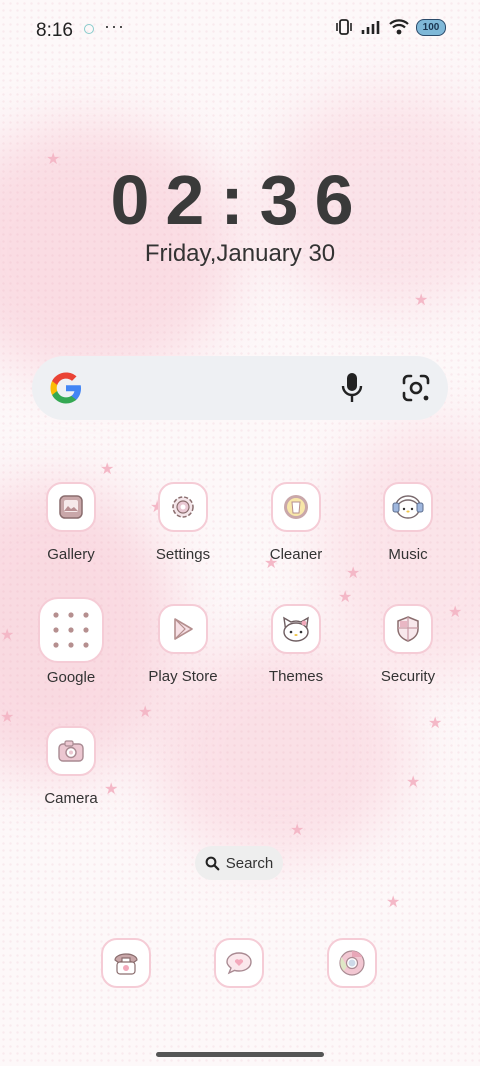 This screenshot has height=1066, width=480. Describe the element at coordinates (183, 554) in the screenshot. I see `app-label: Settings` at that location.